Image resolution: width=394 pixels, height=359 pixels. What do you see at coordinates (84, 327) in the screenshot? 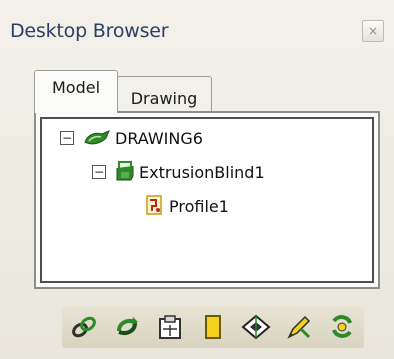
I see `link-chain-icon` at bounding box center [84, 327].